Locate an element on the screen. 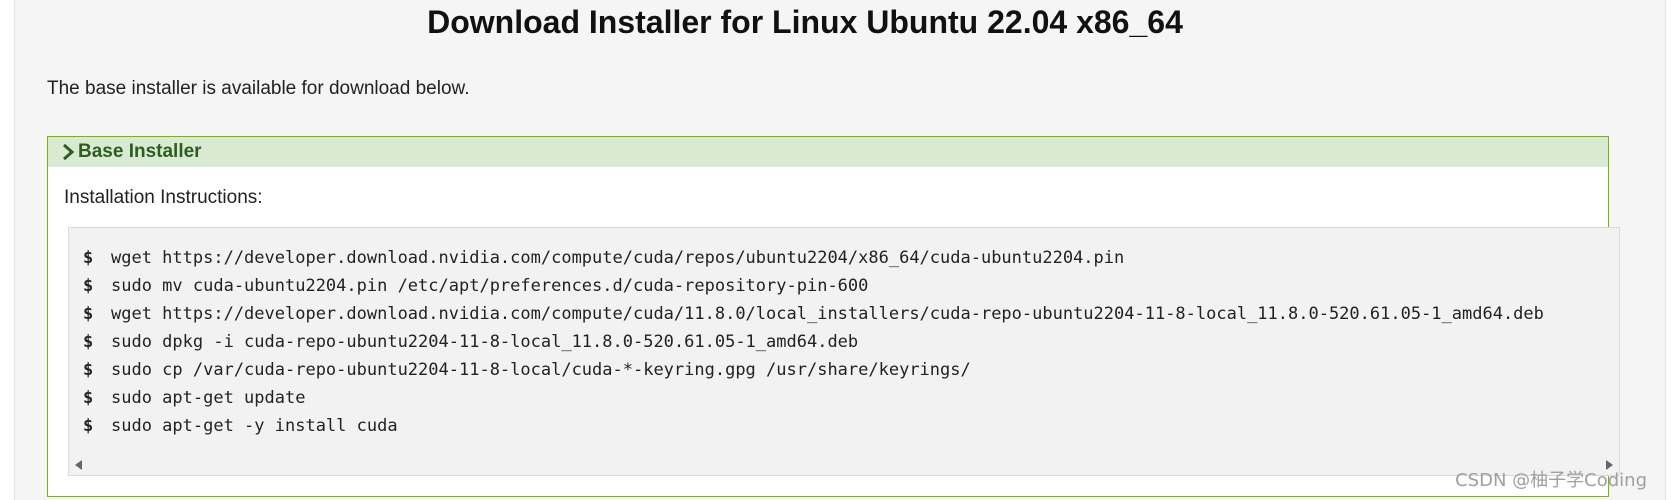 This screenshot has height=500, width=1680. horizontal-scrollbar is located at coordinates (844, 465).